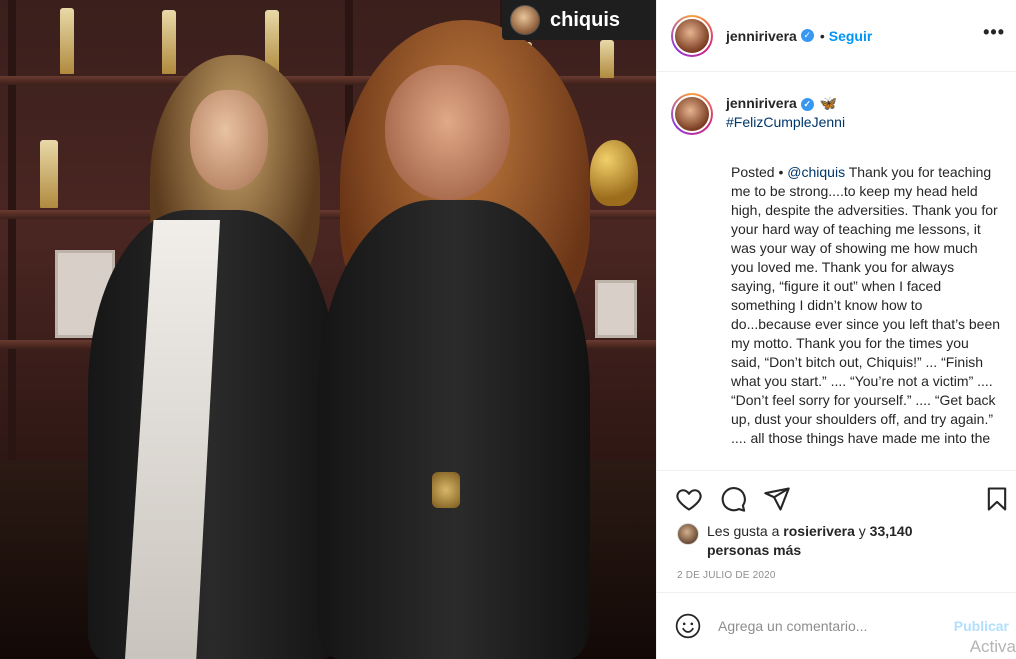 The width and height of the screenshot is (1016, 659). I want to click on publish-button: Publicar, so click(981, 626).